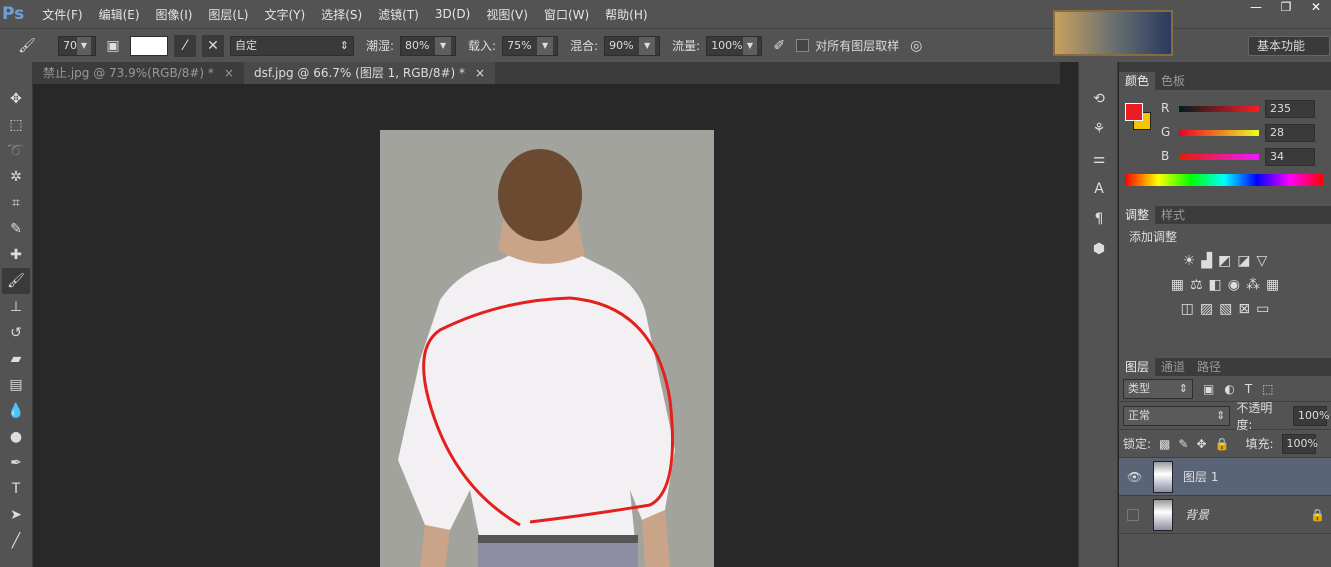  What do you see at coordinates (341, 14) in the screenshot?
I see `menu-select: 选择(S)` at bounding box center [341, 14].